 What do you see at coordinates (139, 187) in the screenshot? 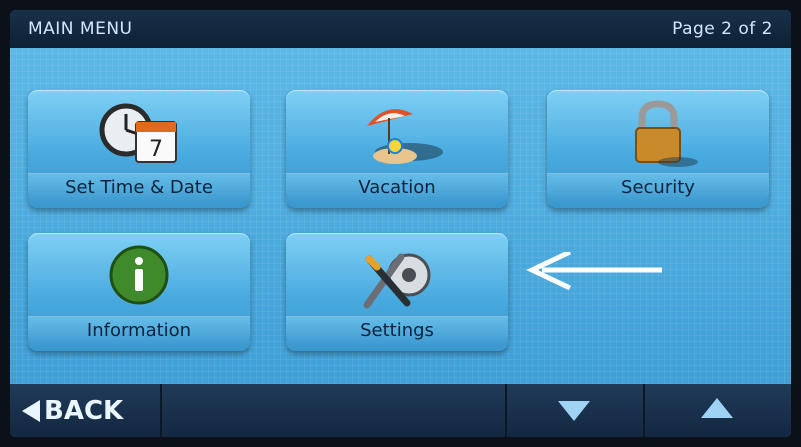
I see `tile-label: Set Time & Date` at bounding box center [139, 187].